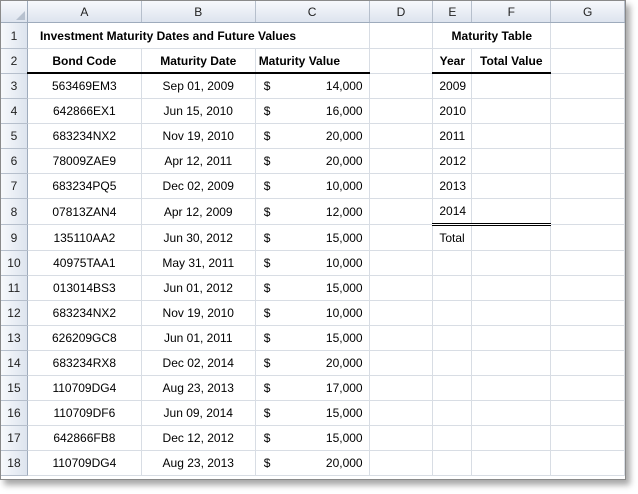 The width and height of the screenshot is (638, 494). Describe the element at coordinates (14, 413) in the screenshot. I see `row-header: 16` at that location.